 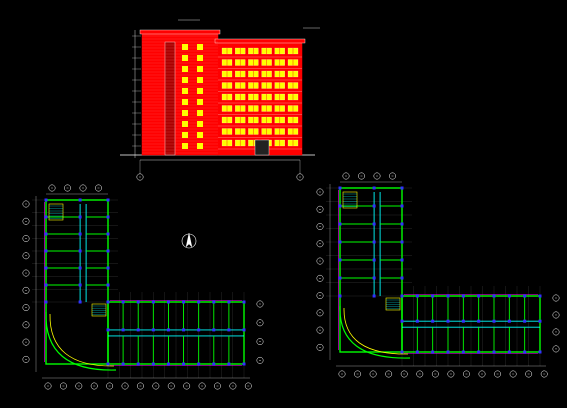 What do you see at coordinates (260, 41) in the screenshot?
I see `right-parapet` at bounding box center [260, 41].